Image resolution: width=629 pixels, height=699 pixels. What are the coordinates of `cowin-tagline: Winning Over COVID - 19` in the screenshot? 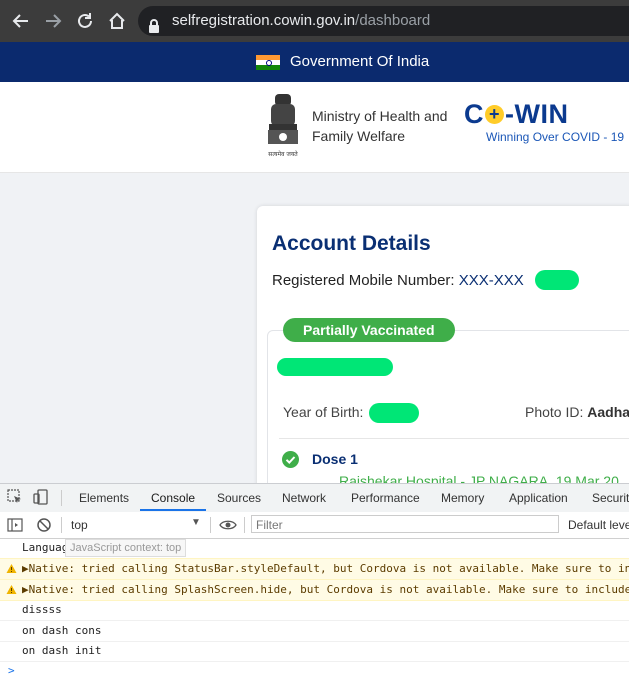 It's located at (555, 137).